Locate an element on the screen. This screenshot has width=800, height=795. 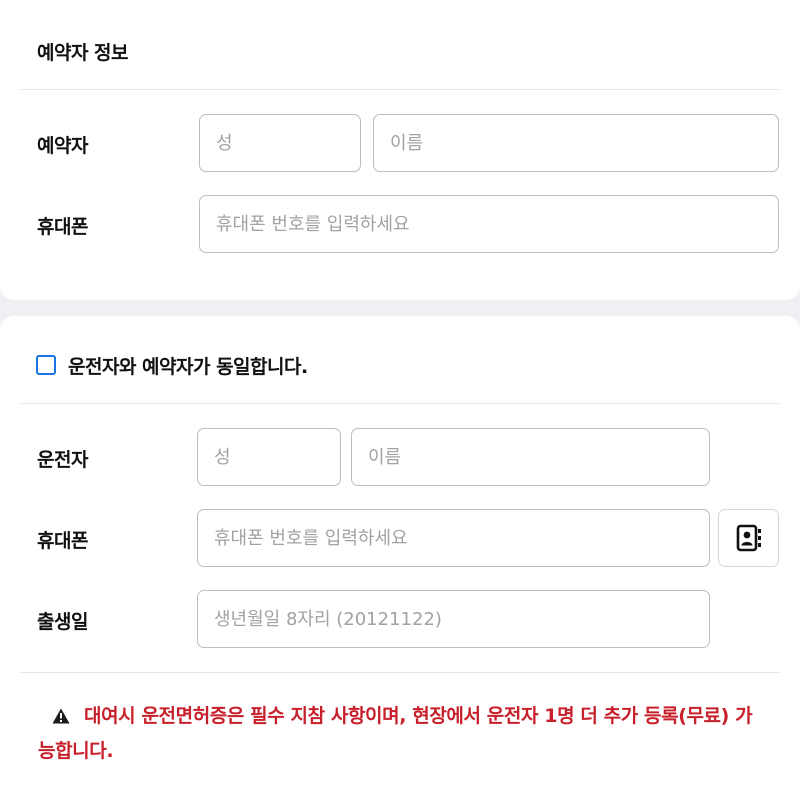
driver-phone-label: 휴대폰 is located at coordinates (62, 541).